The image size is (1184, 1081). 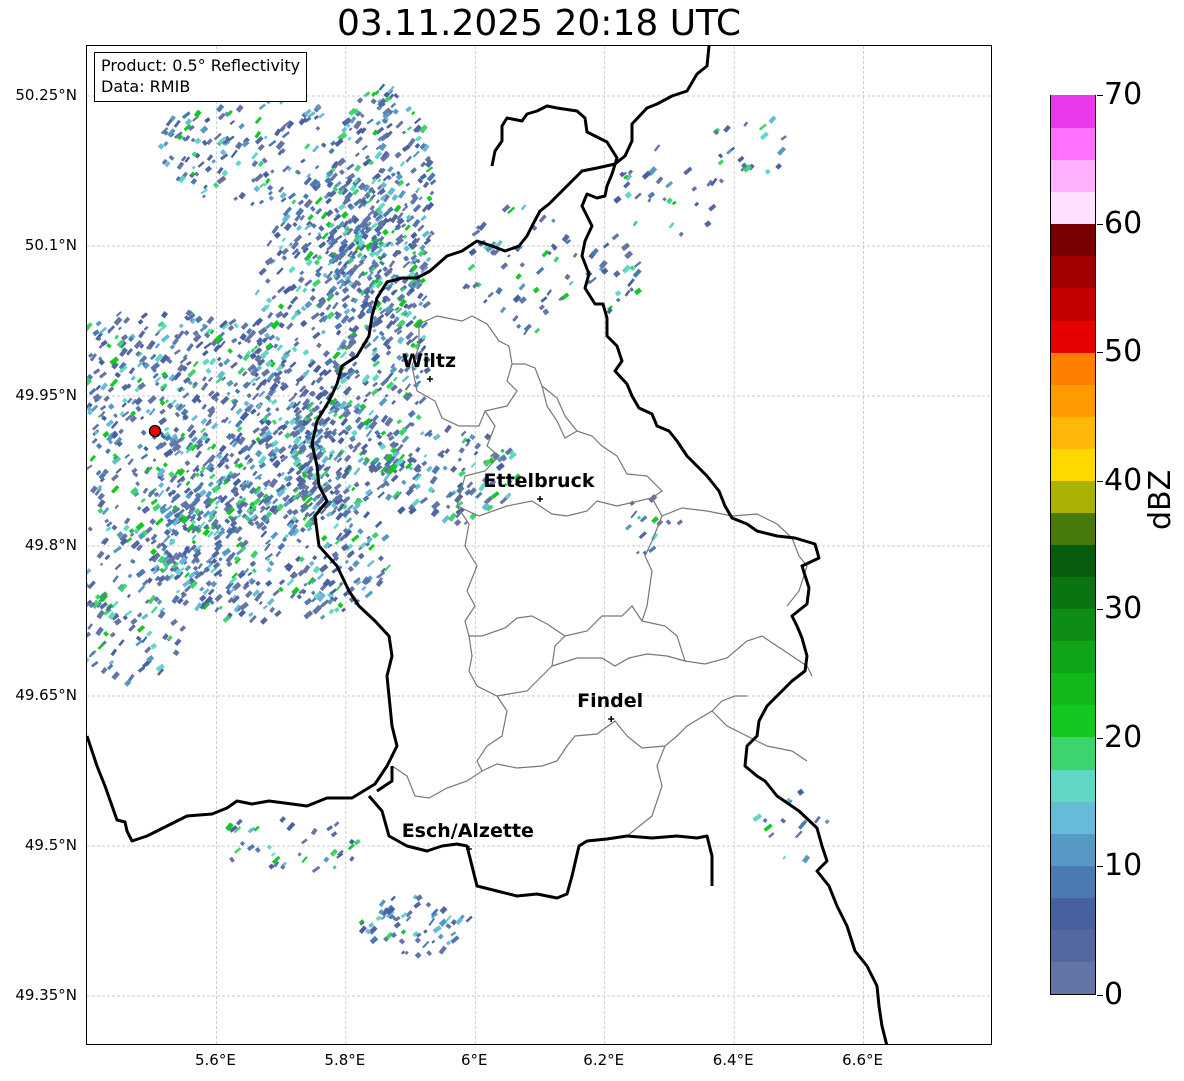 I want to click on city-marker, so click(x=540, y=499).